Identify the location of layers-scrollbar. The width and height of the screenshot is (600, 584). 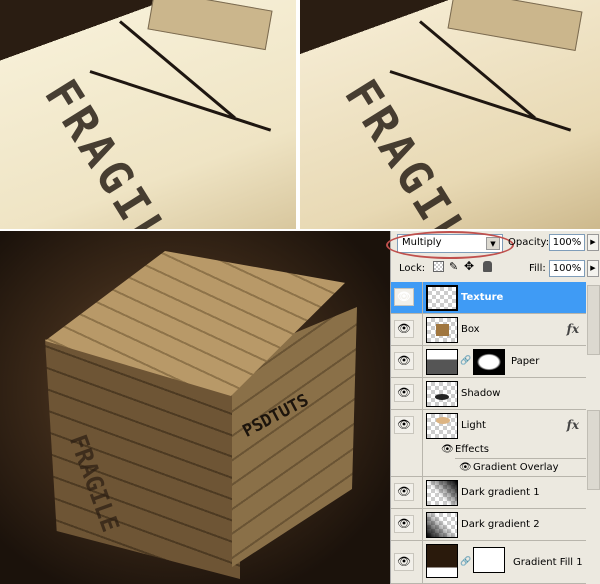
(593, 433).